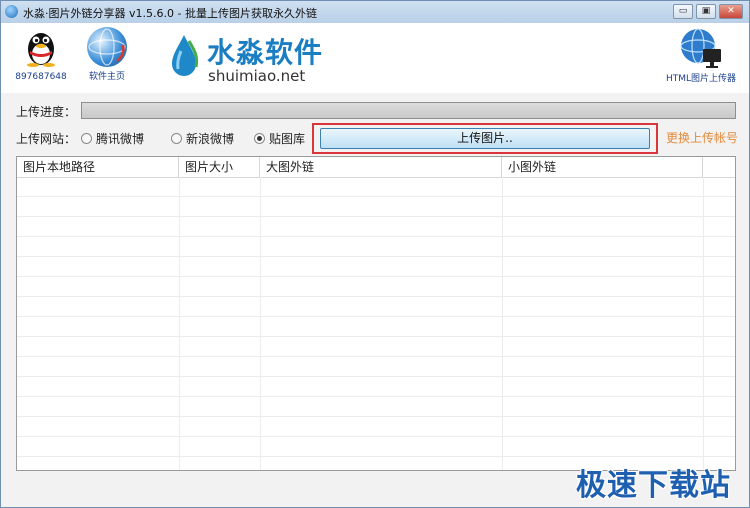 This screenshot has height=508, width=750. What do you see at coordinates (106, 77) in the screenshot?
I see `homepage-caption: 软件主页` at bounding box center [106, 77].